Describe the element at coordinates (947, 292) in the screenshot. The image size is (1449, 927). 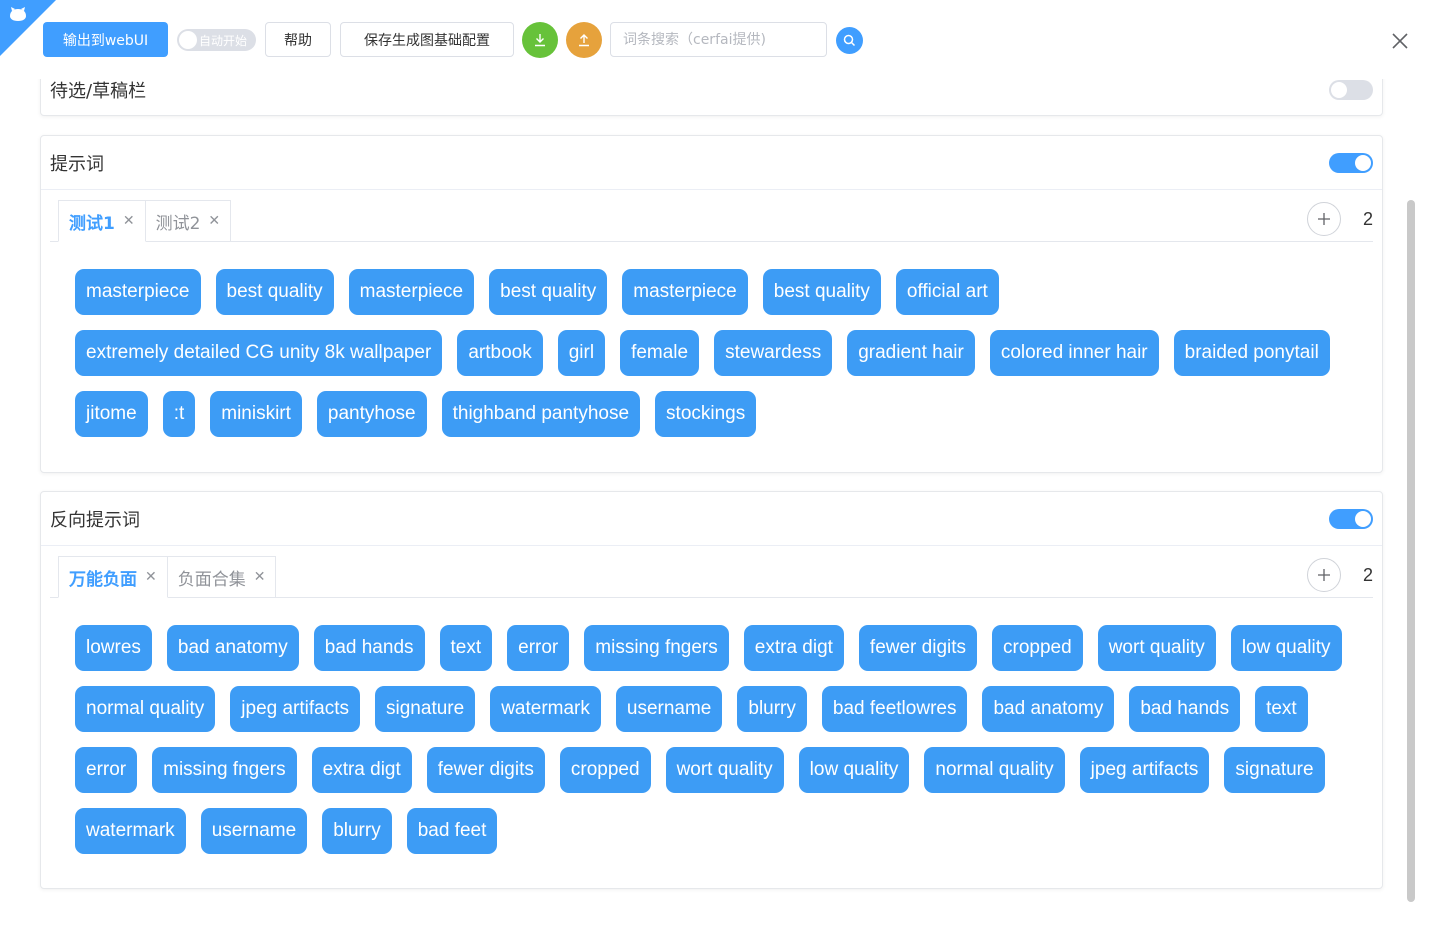
I see `prompt-tag: official art` at that location.